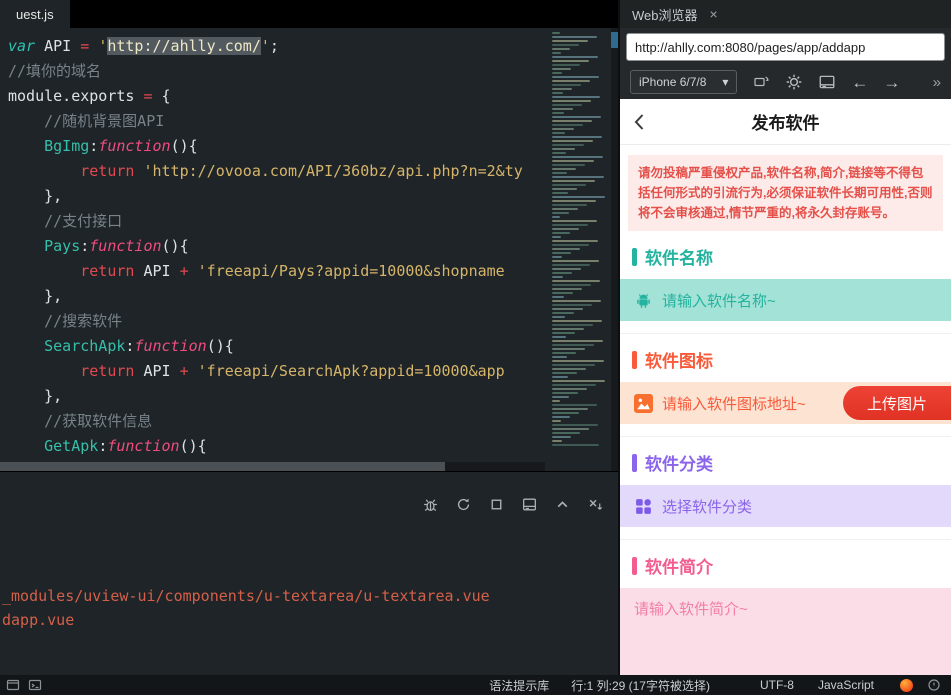  Describe the element at coordinates (643, 506) in the screenshot. I see `grid-icon` at that location.